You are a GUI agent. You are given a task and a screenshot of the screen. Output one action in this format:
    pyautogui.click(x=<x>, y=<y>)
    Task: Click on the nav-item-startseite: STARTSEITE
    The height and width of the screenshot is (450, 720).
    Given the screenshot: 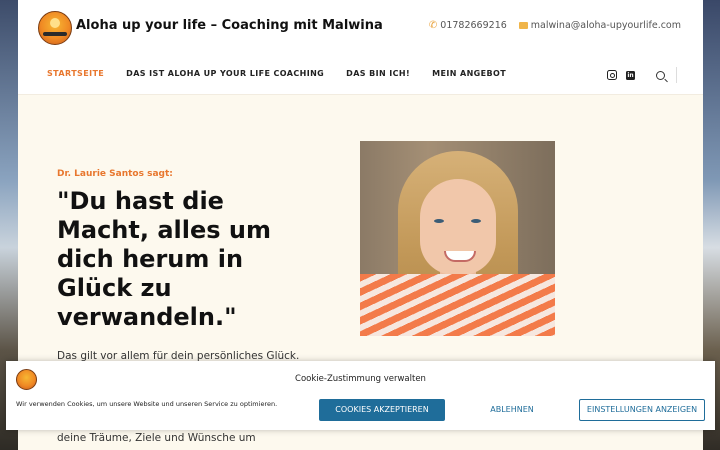 What is the action you would take?
    pyautogui.click(x=75, y=73)
    